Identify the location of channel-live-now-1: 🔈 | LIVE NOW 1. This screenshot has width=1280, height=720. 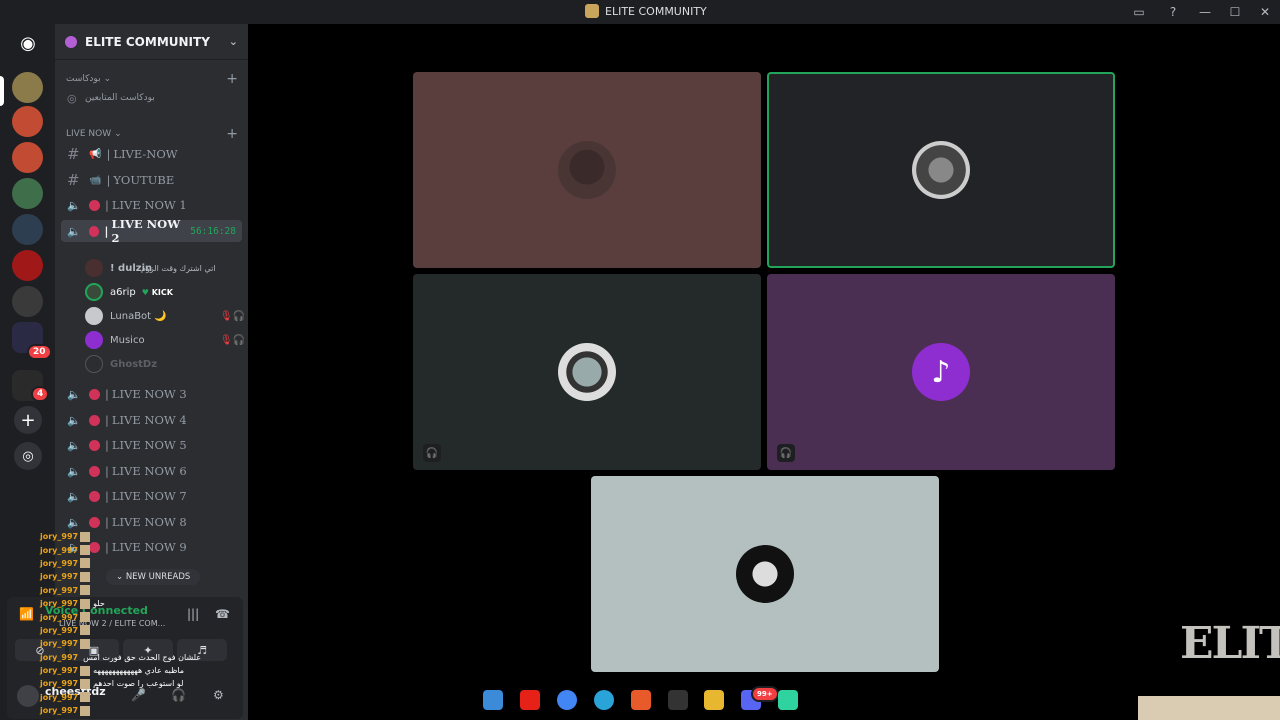
(151, 205).